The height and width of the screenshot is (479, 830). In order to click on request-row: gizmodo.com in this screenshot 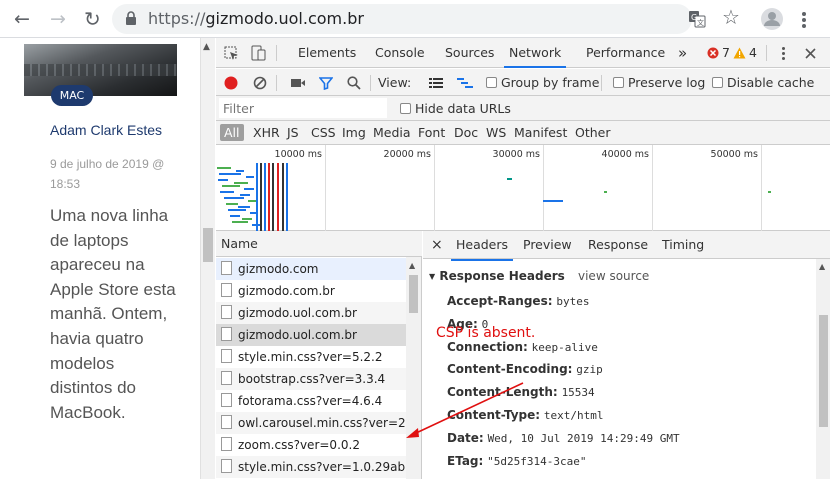, I will do `click(311, 269)`.